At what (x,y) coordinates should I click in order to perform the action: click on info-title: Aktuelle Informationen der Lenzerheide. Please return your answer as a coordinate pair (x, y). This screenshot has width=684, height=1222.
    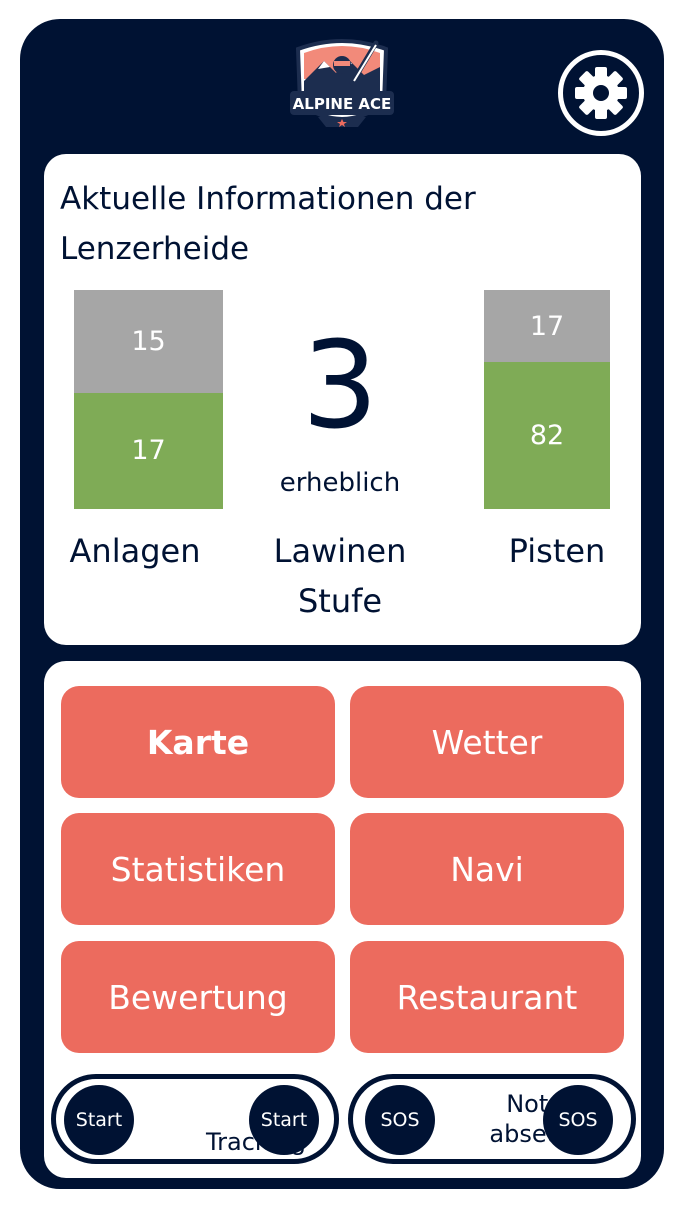
    Looking at the image, I should click on (268, 224).